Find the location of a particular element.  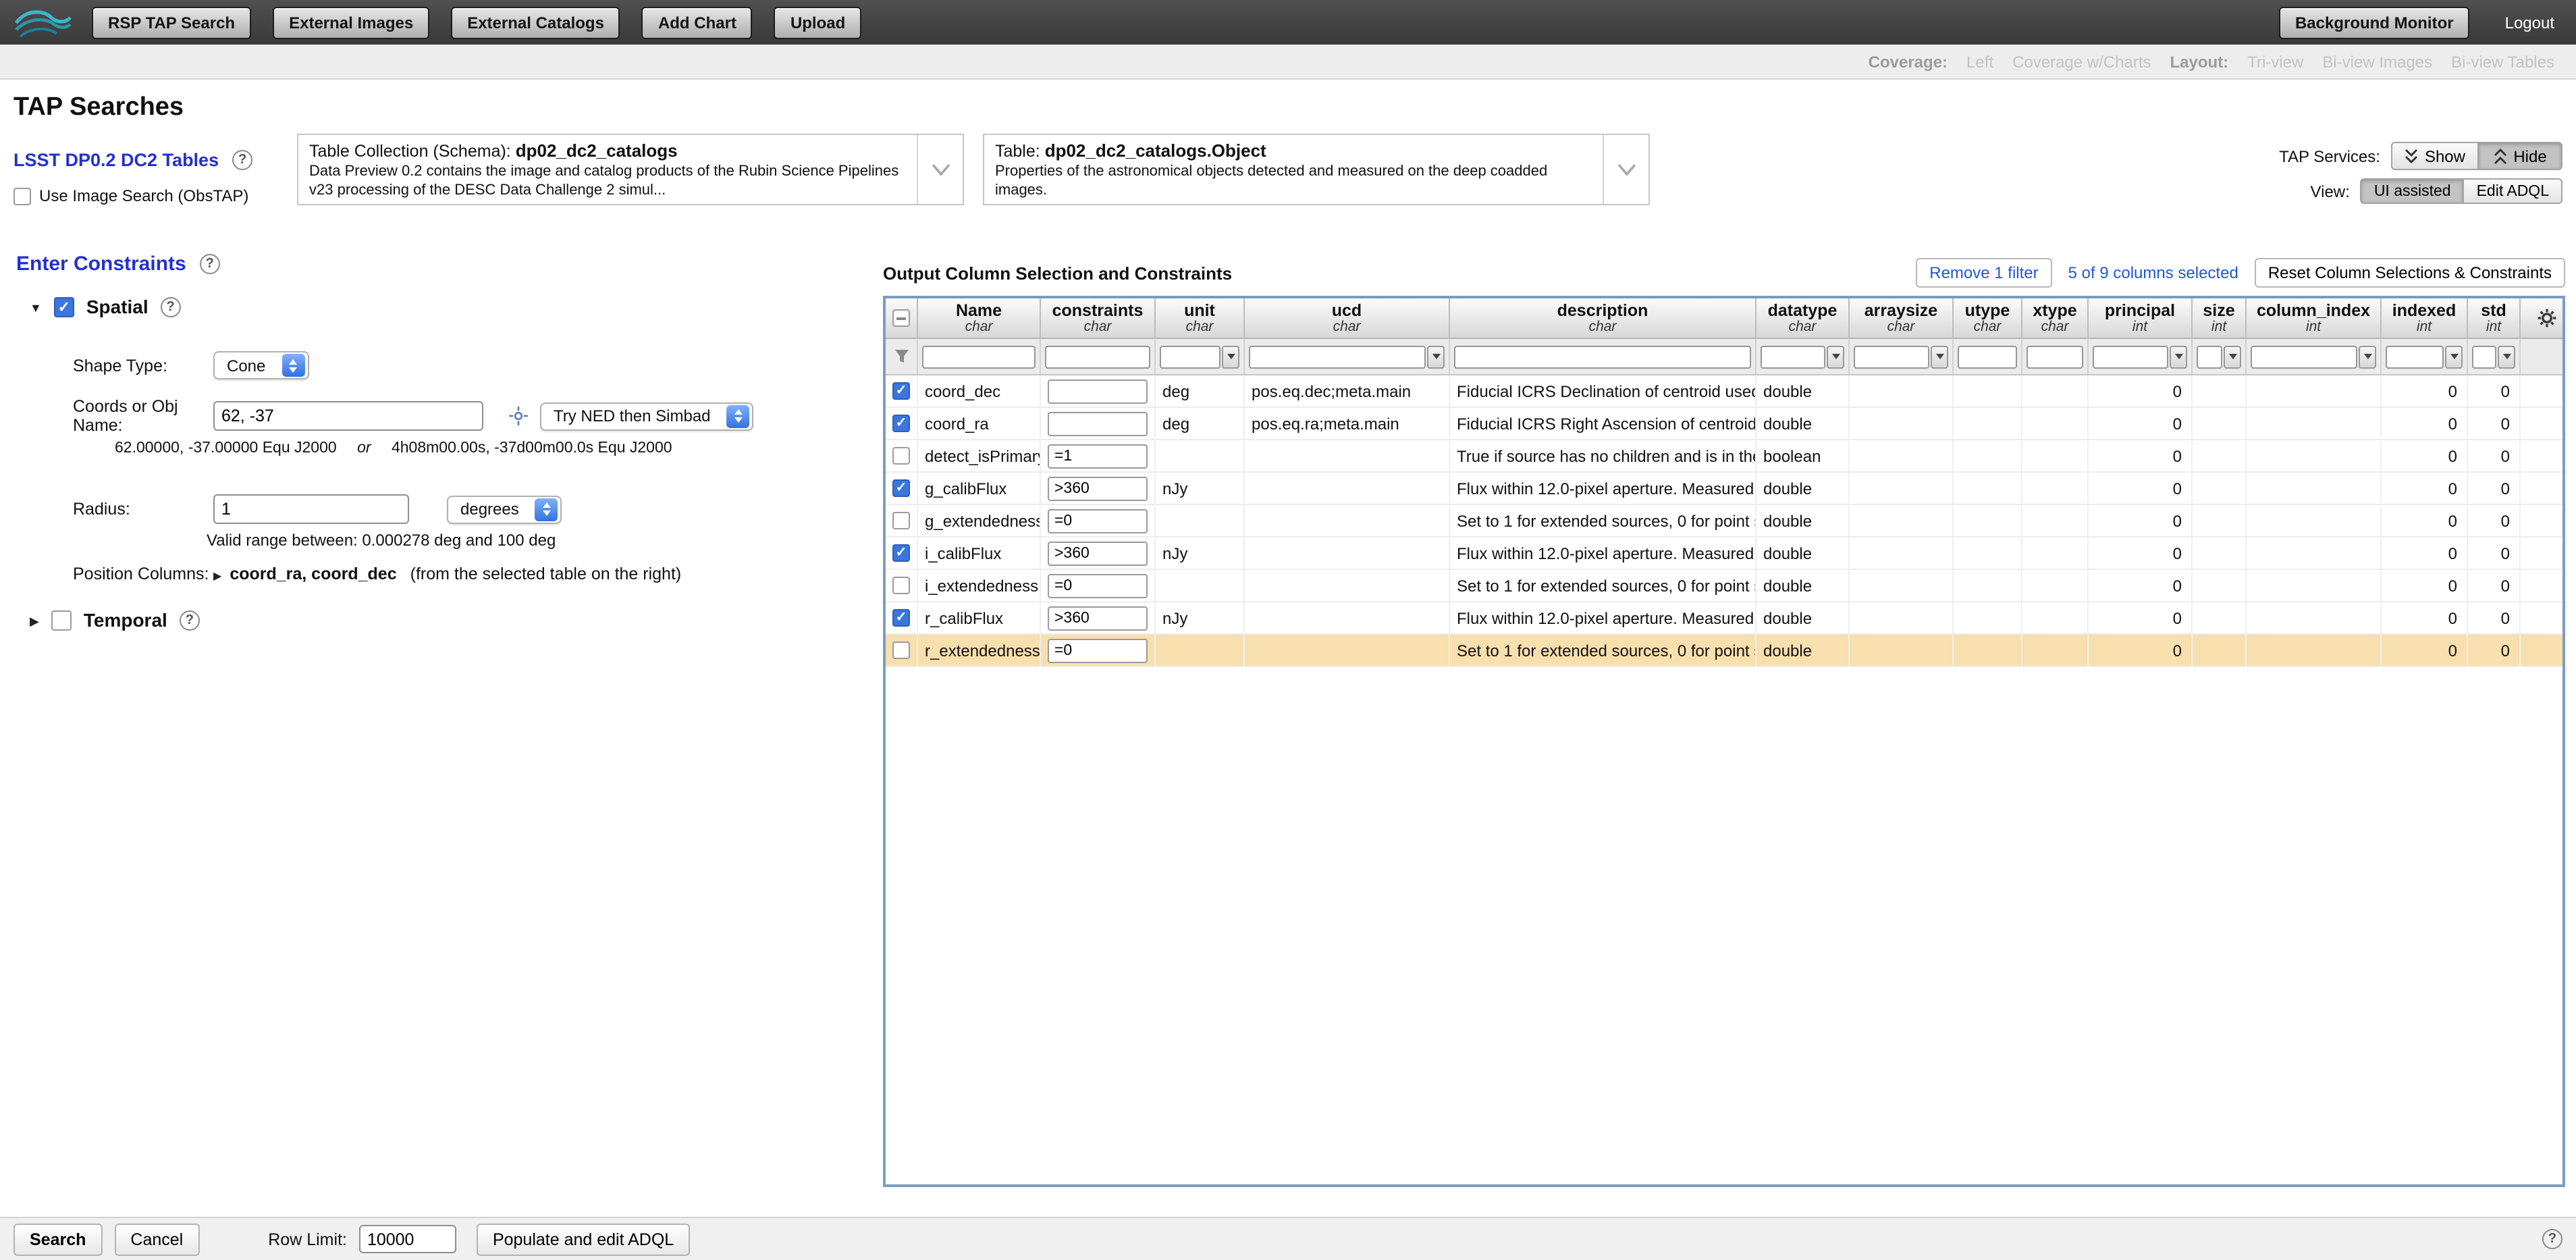

logout-button: Logout is located at coordinates (2529, 22).